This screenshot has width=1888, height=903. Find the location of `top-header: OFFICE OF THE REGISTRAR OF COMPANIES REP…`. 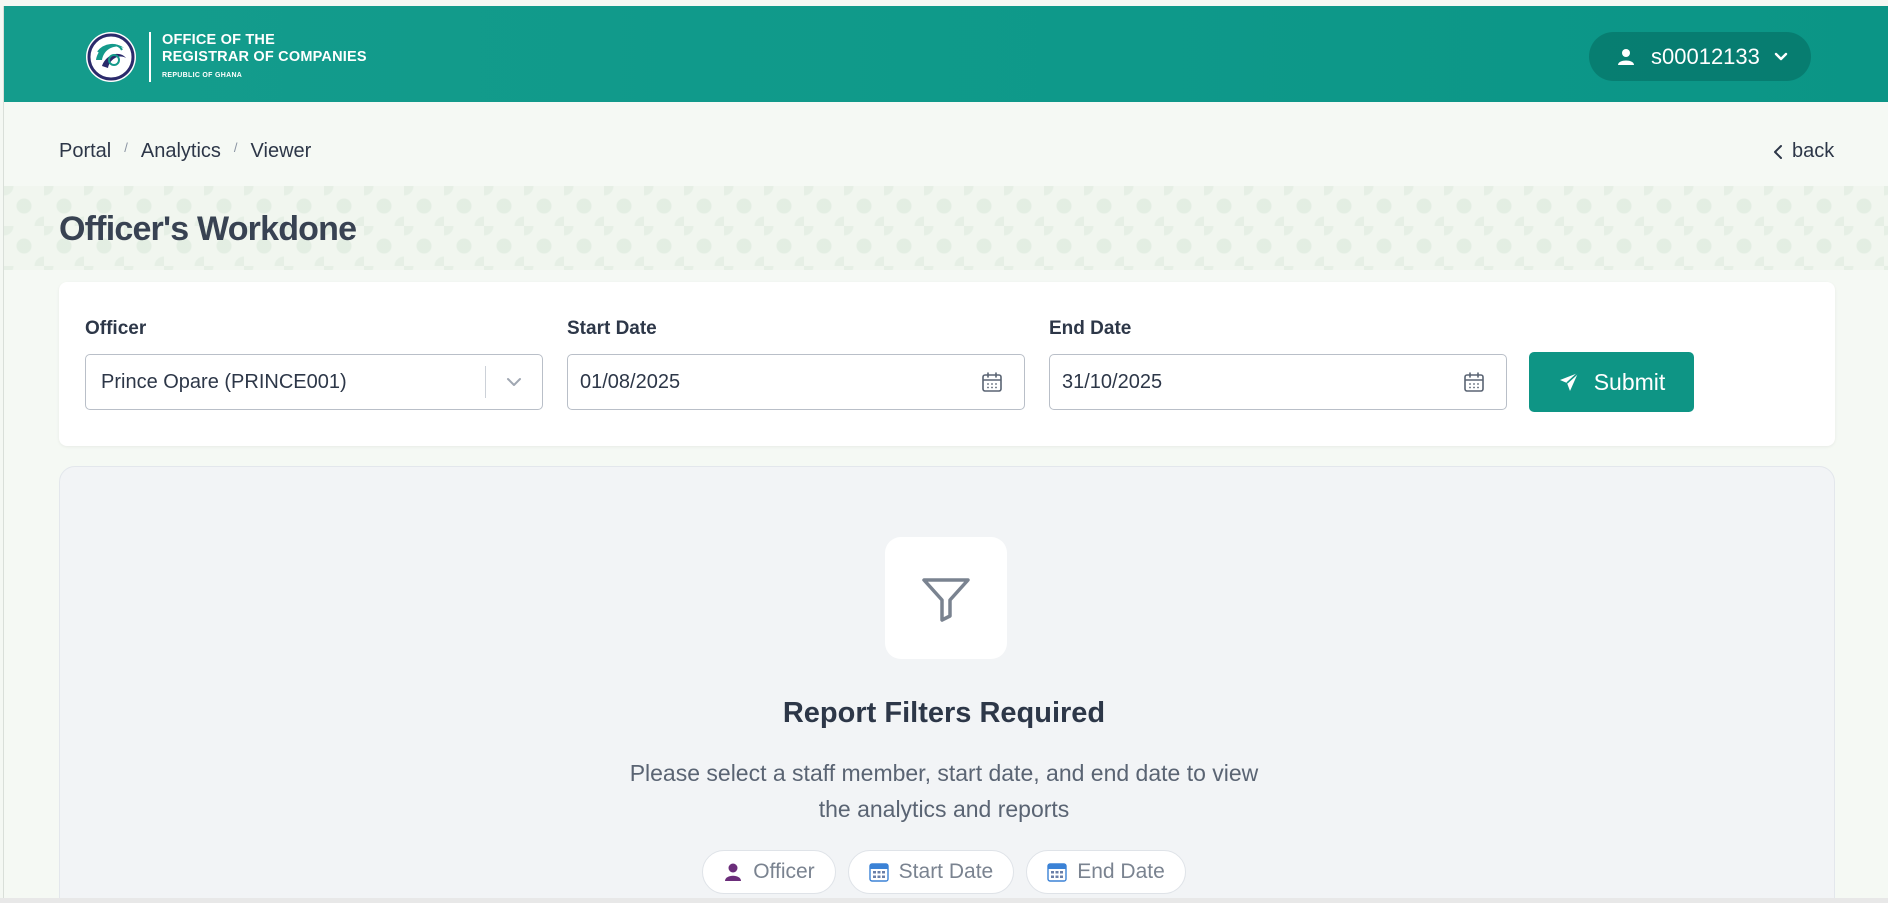

top-header: OFFICE OF THE REGISTRAR OF COMPANIES REP… is located at coordinates (946, 54).